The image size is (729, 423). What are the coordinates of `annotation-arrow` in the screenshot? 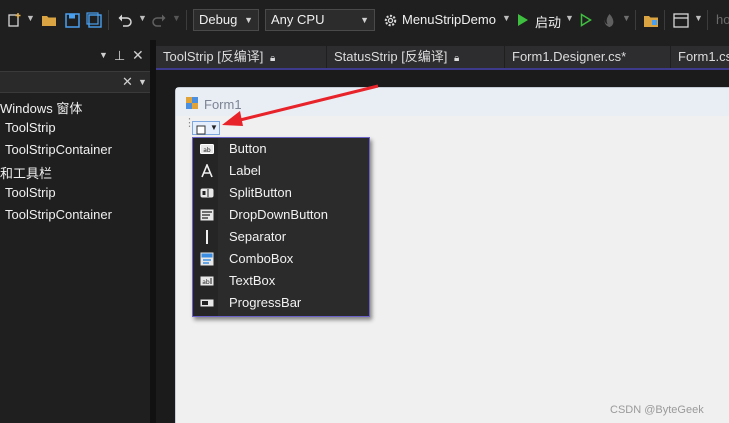 It's located at (300, 105).